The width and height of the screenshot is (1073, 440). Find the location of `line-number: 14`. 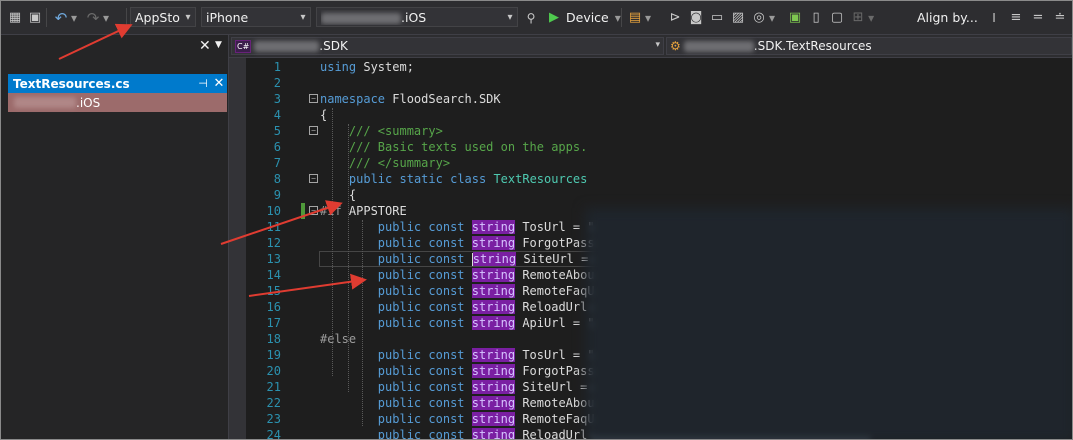

line-number: 14 is located at coordinates (273, 275).